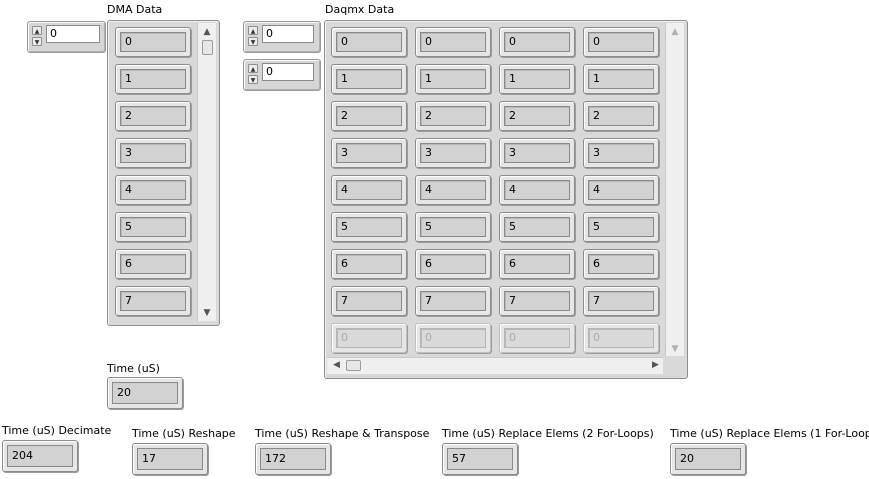 This screenshot has width=869, height=479. What do you see at coordinates (288, 34) in the screenshot?
I see `daqmx-row-index-input: 0` at bounding box center [288, 34].